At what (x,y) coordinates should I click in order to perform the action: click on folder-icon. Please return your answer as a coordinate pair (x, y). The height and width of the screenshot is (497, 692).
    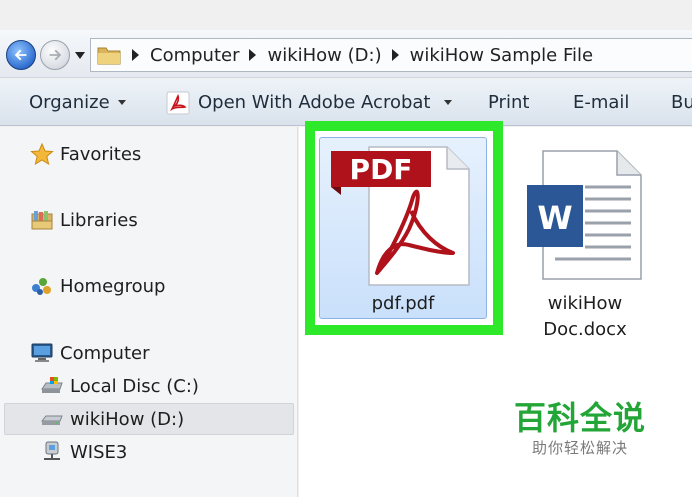
    Looking at the image, I should click on (109, 56).